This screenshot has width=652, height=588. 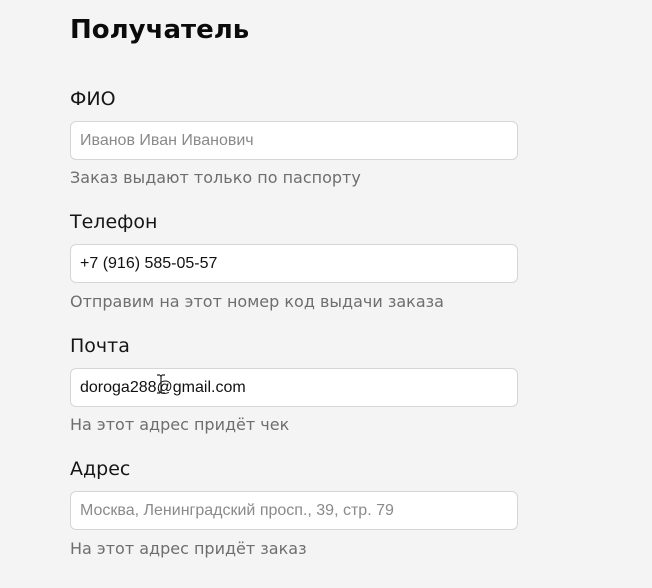 I want to click on full-name-hint: Заказ выдают только по паспорту, so click(x=215, y=177).